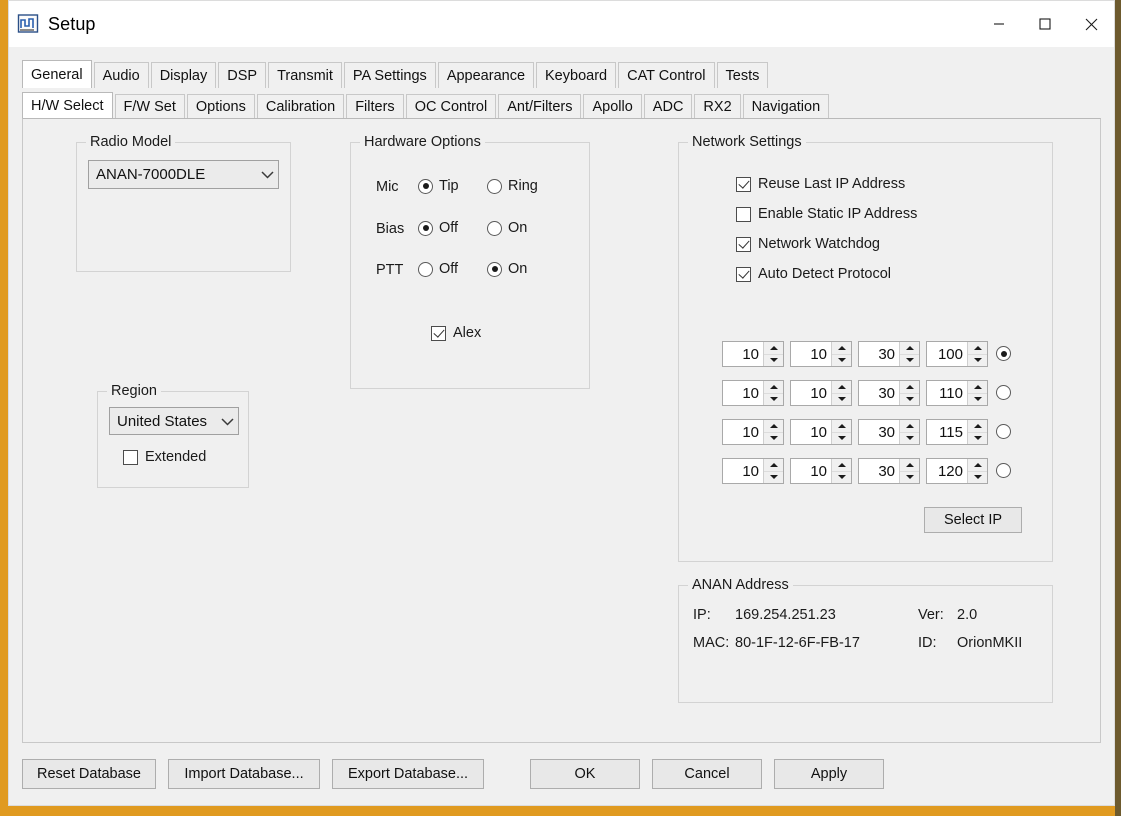 The width and height of the screenshot is (1121, 816). Describe the element at coordinates (456, 333) in the screenshot. I see `alex-checkbox: Alex` at that location.